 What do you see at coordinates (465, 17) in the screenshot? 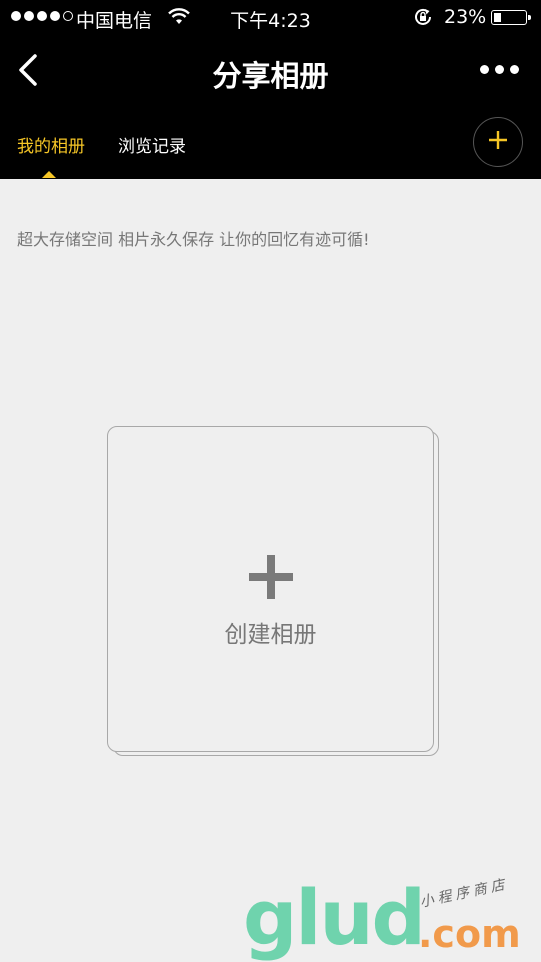
I see `battery-percent: 23%` at bounding box center [465, 17].